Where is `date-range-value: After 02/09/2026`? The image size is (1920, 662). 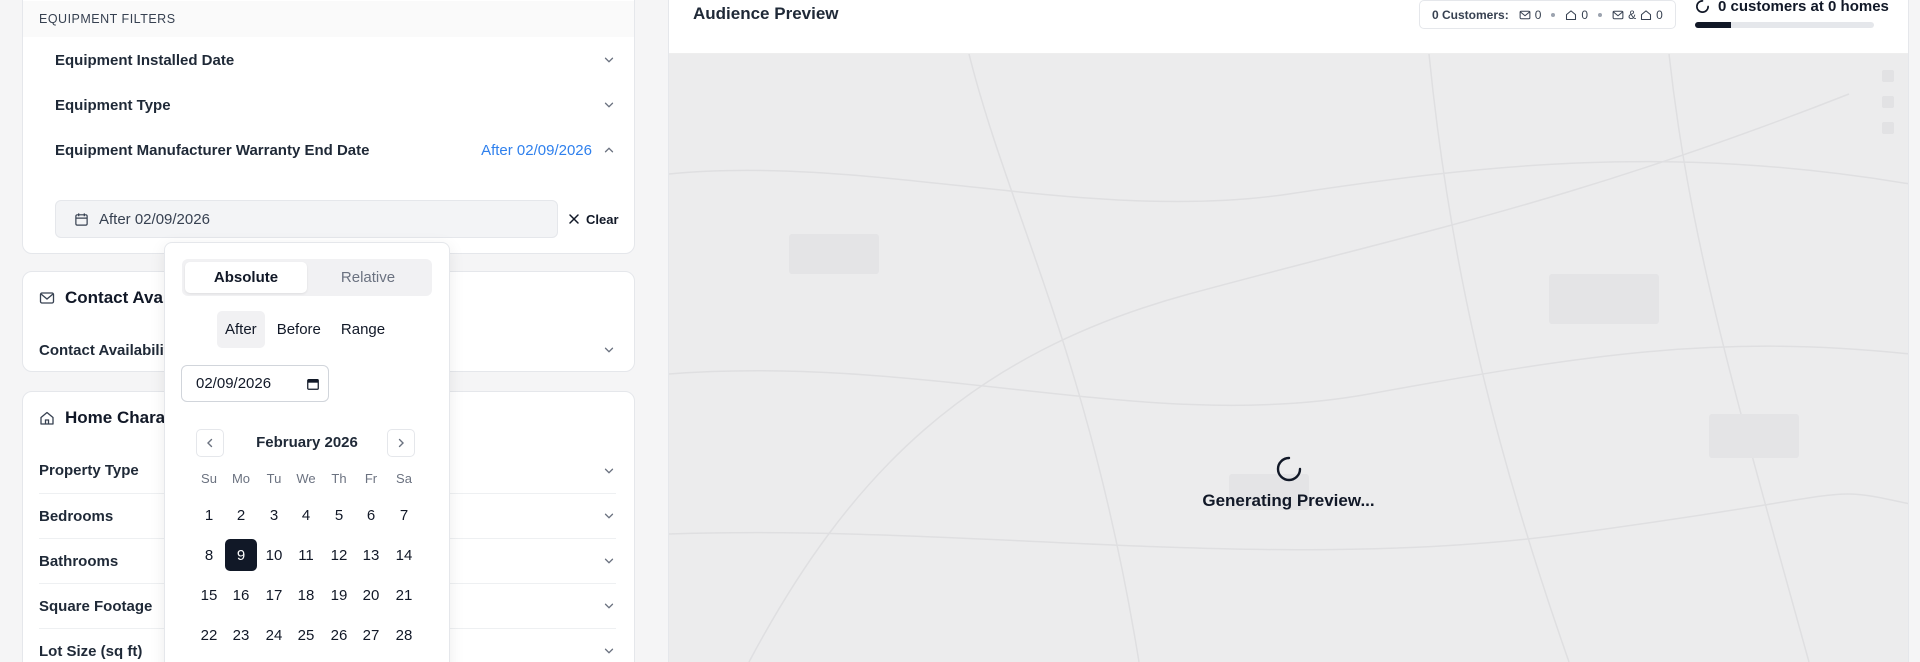 date-range-value: After 02/09/2026 is located at coordinates (154, 219).